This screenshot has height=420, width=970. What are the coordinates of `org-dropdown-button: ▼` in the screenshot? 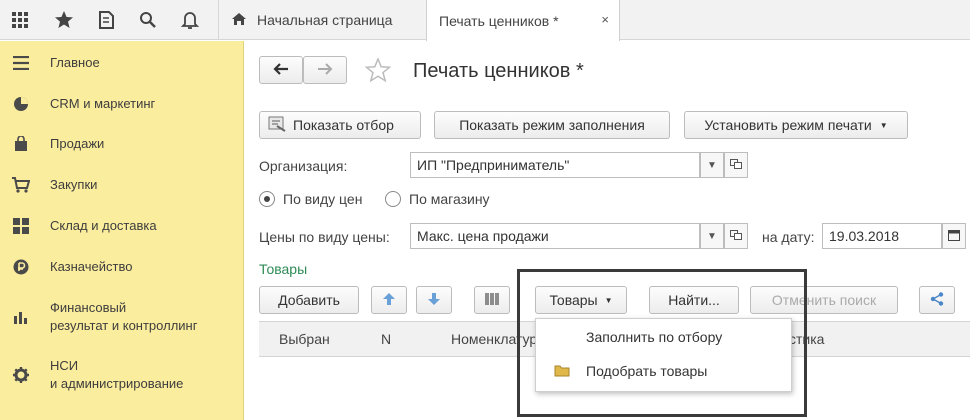 It's located at (712, 165).